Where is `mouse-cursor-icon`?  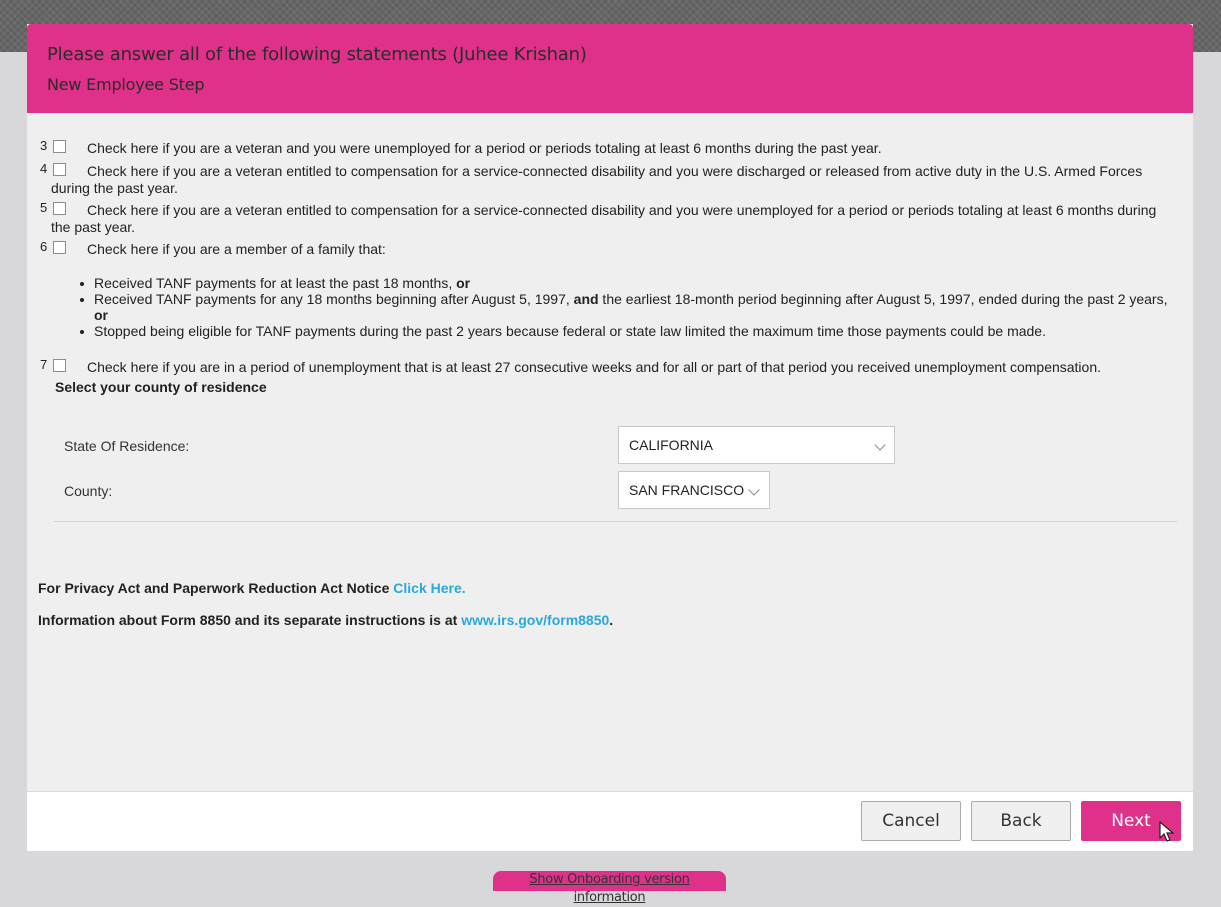 mouse-cursor-icon is located at coordinates (1167, 831).